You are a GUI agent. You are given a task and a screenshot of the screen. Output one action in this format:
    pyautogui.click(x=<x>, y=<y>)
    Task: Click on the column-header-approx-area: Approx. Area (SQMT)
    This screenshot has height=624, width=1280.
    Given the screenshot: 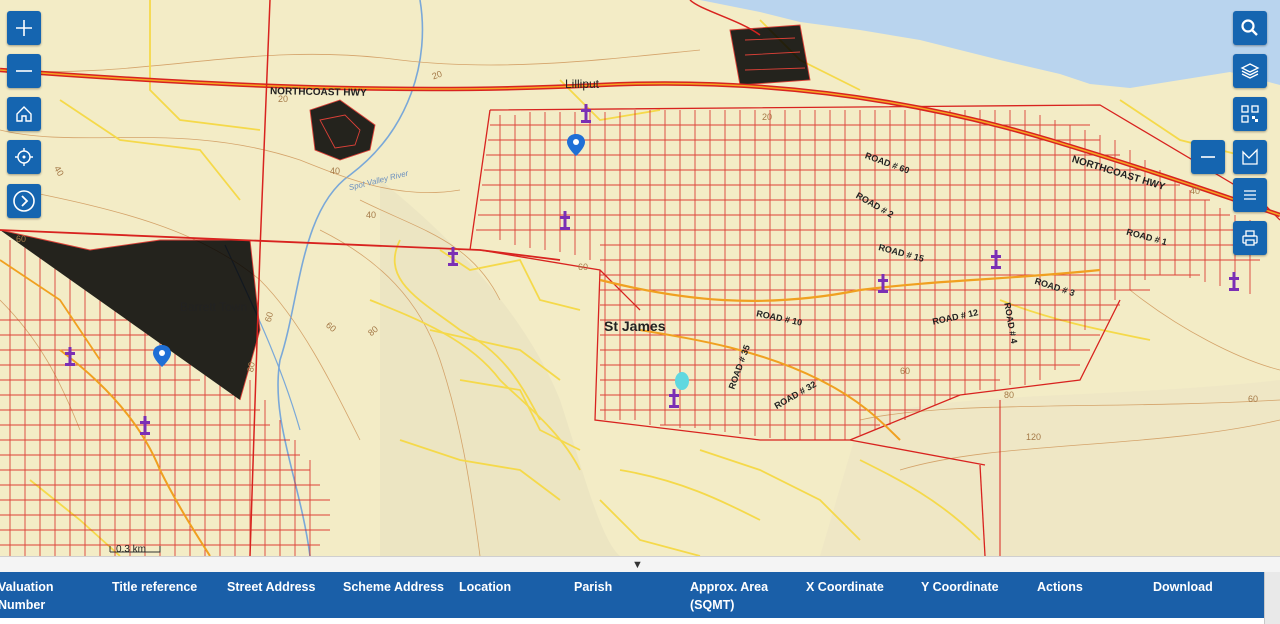 What is the action you would take?
    pyautogui.click(x=742, y=596)
    